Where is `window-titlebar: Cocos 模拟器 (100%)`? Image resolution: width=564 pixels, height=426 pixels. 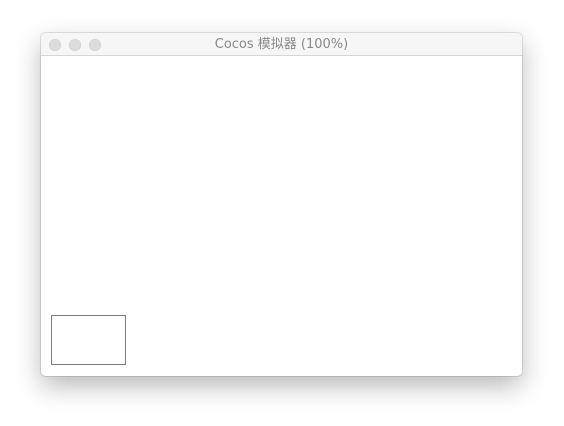
window-titlebar: Cocos 模拟器 (100%) is located at coordinates (281, 44).